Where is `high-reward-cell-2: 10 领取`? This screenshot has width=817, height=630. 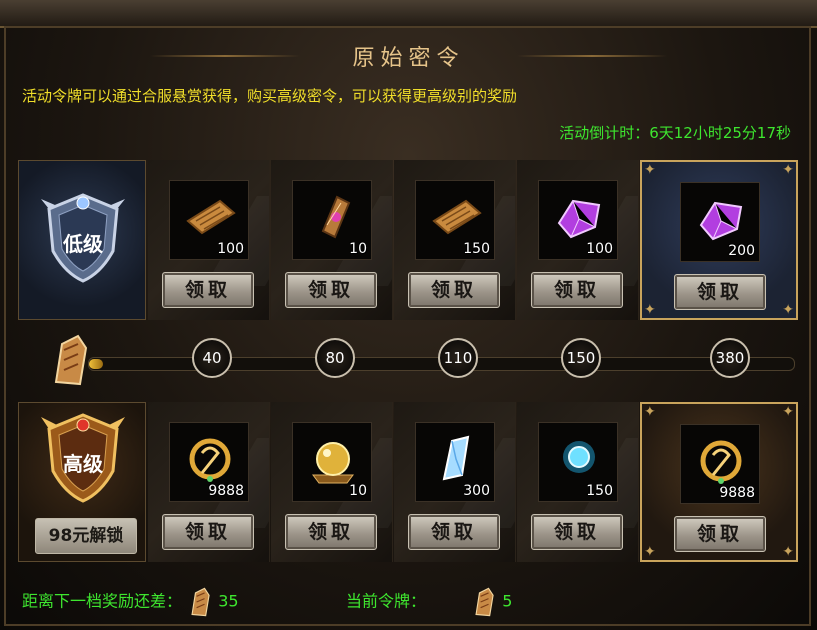 high-reward-cell-2: 10 领取 is located at coordinates (332, 482).